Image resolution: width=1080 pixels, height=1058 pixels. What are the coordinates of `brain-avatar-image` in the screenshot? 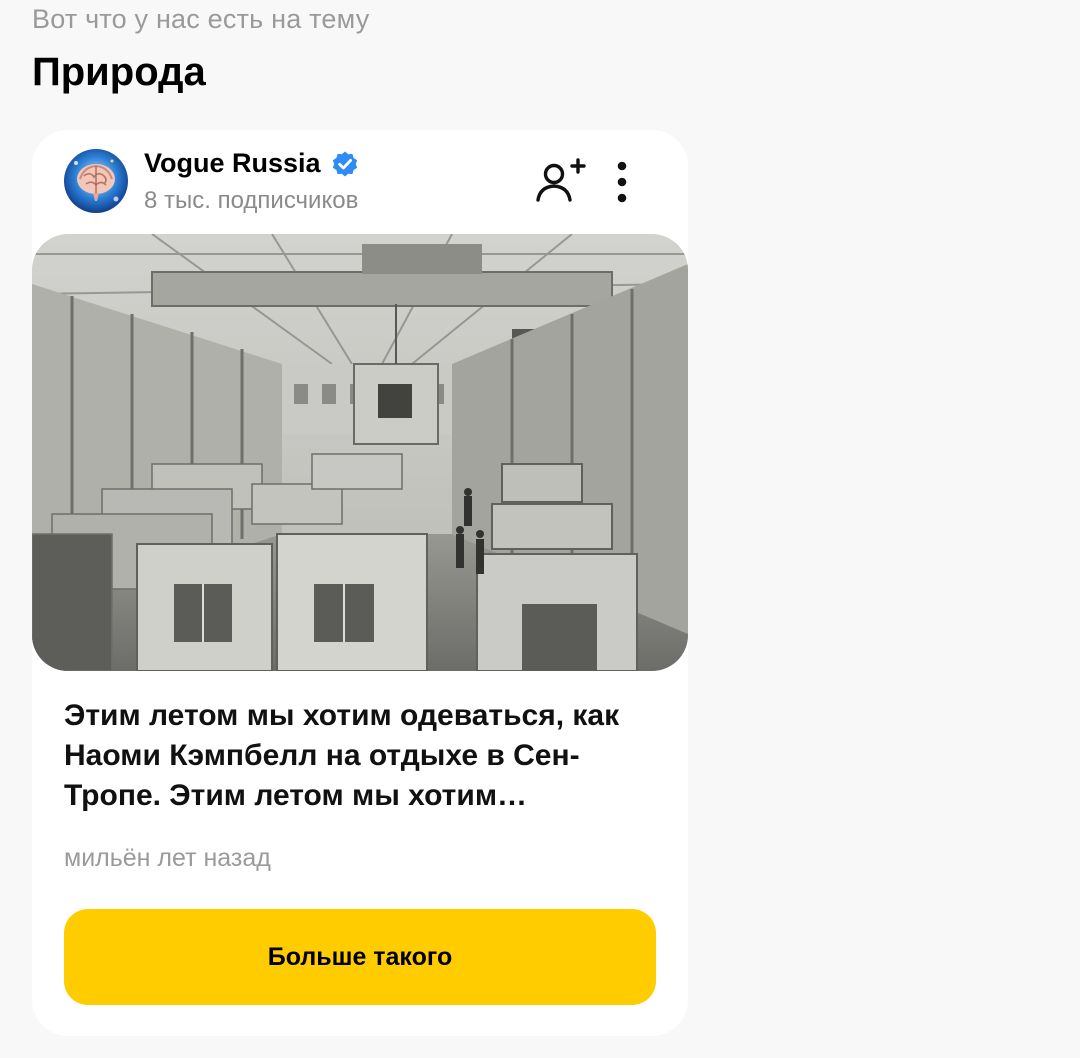 It's located at (96, 181).